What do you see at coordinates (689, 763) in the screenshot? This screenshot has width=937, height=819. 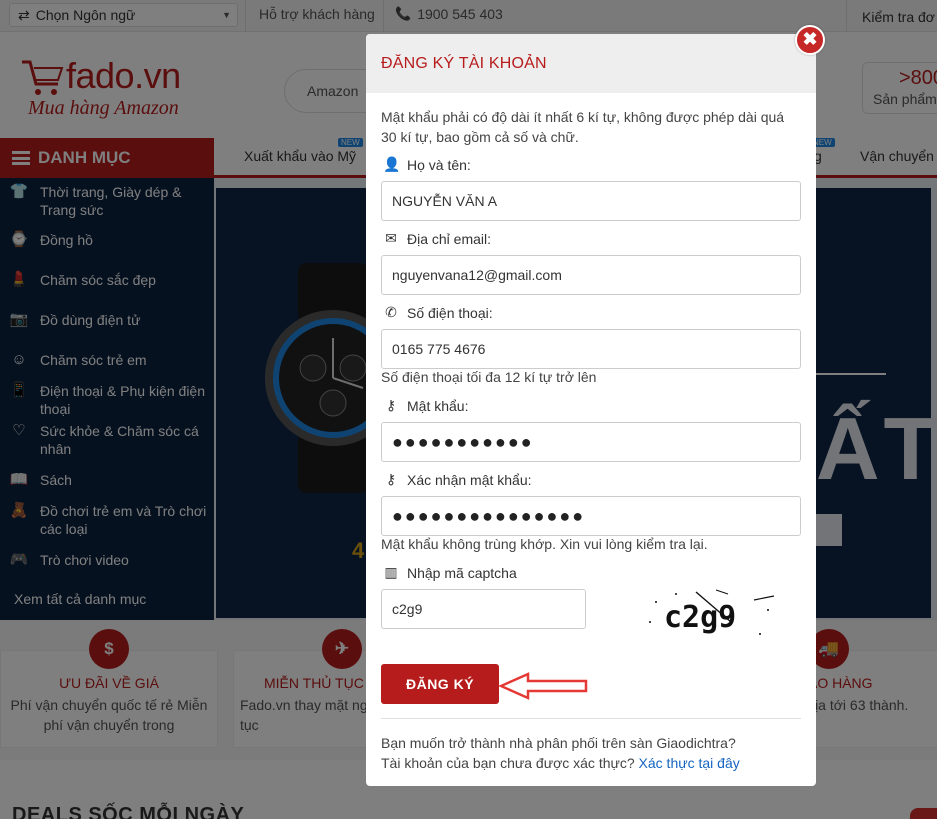 I see `verify-link: Xác thực tại đây` at bounding box center [689, 763].